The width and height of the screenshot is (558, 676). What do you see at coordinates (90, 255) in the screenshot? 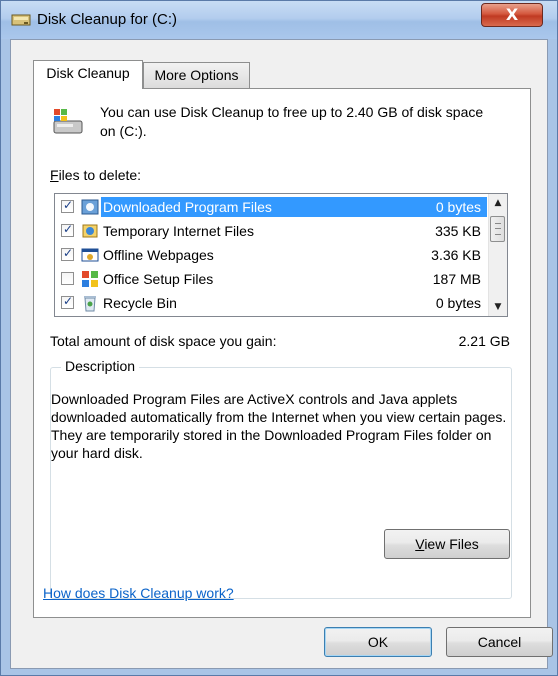
I see `offline-webpages-icon` at bounding box center [90, 255].